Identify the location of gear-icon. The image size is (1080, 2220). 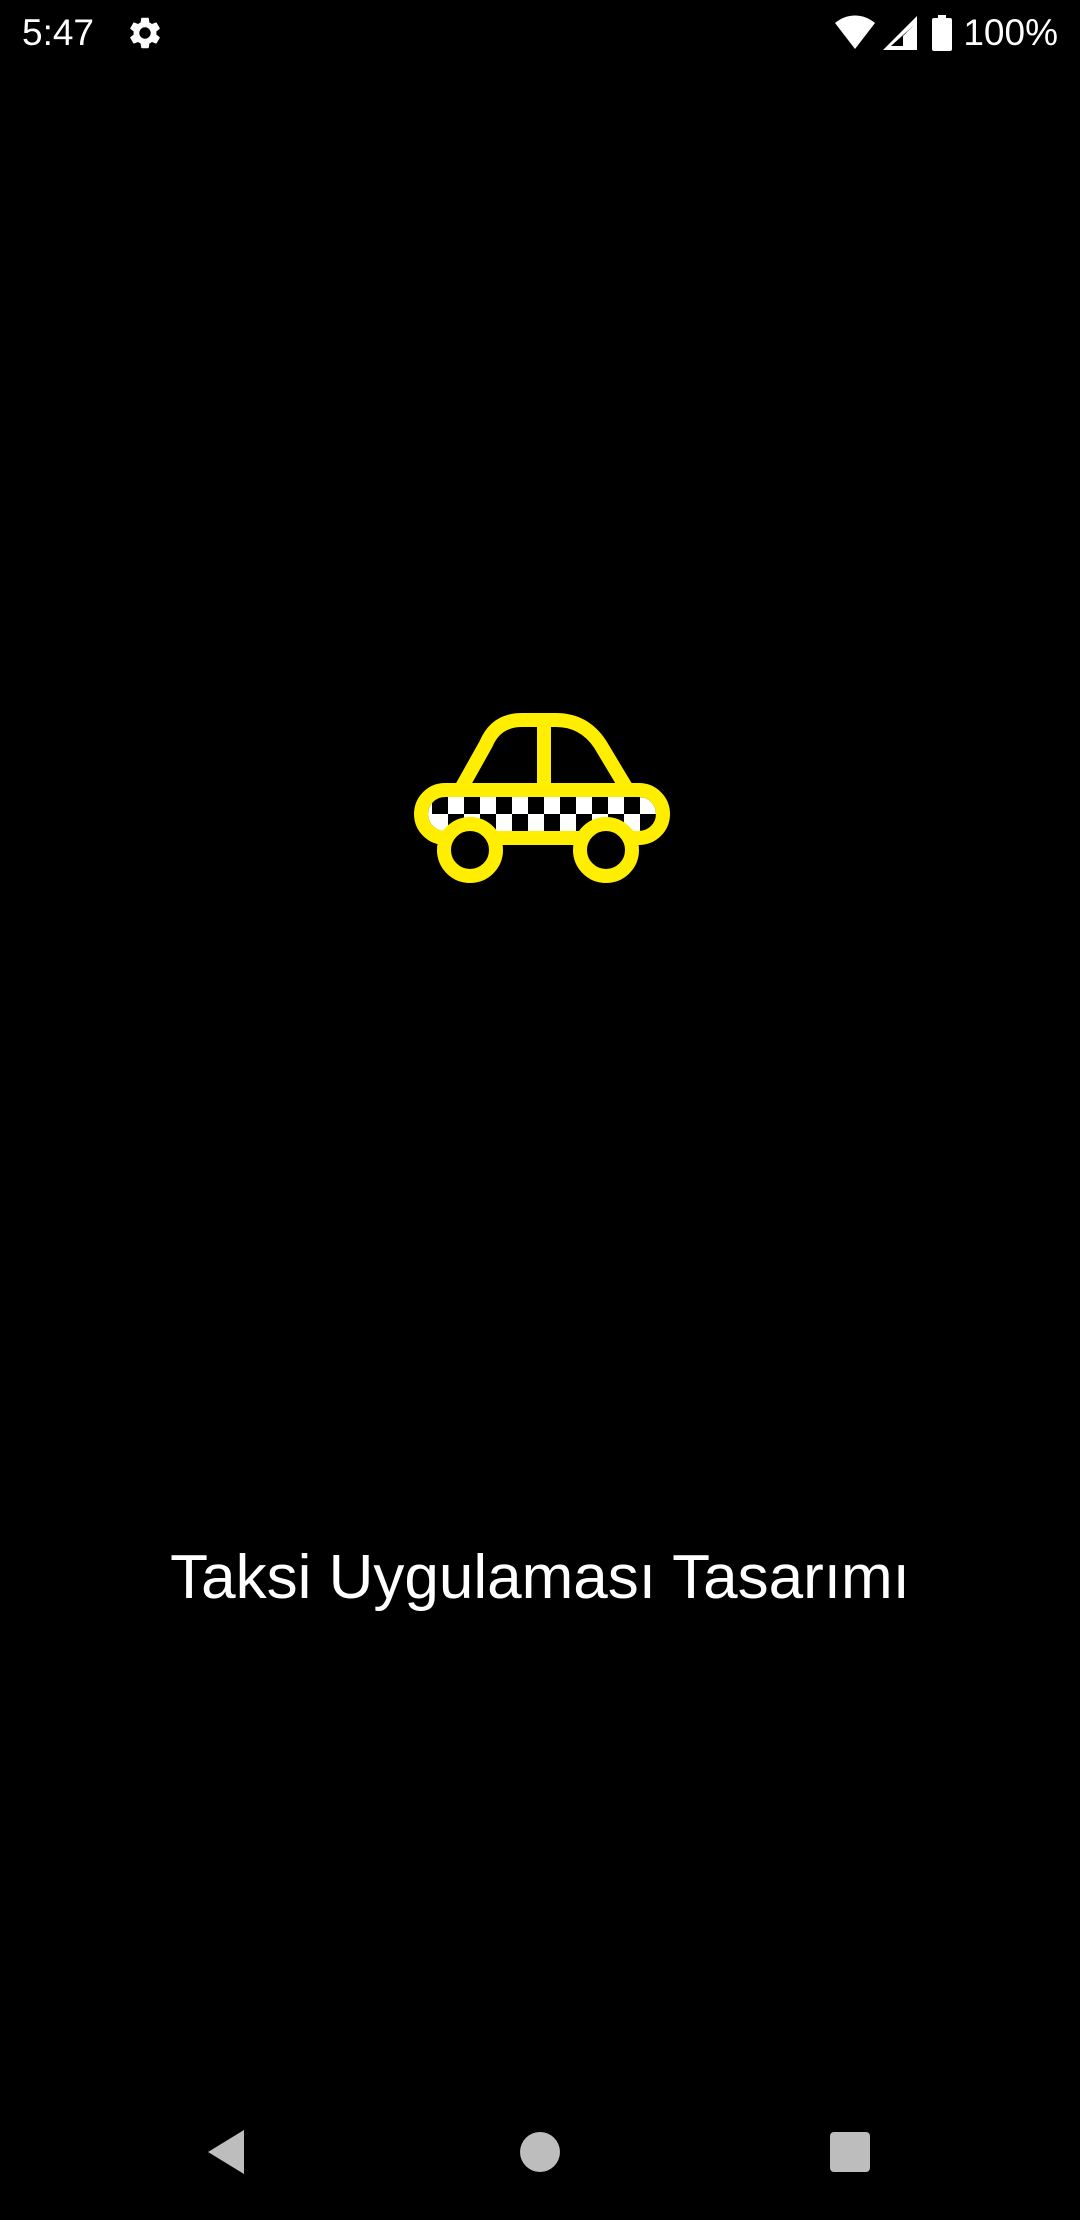
(145, 33).